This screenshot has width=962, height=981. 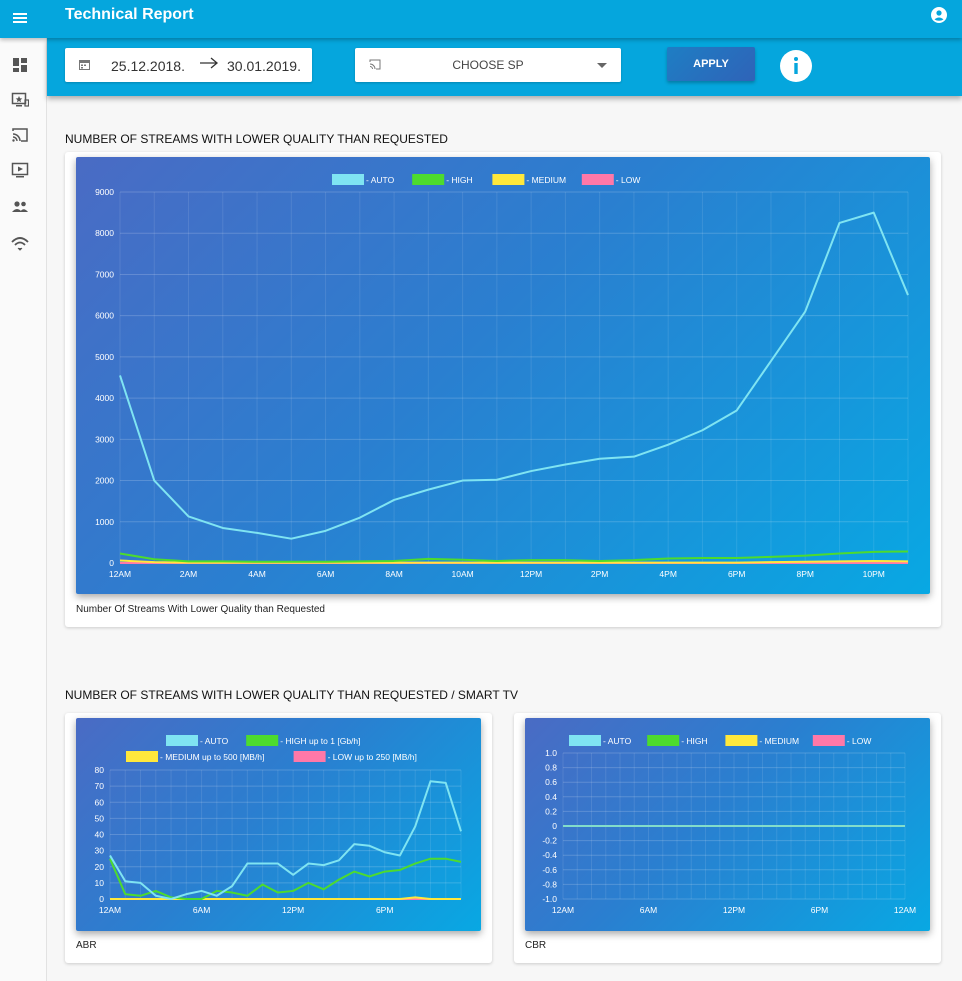 What do you see at coordinates (551, 768) in the screenshot?
I see `y-tick-label: 0.8` at bounding box center [551, 768].